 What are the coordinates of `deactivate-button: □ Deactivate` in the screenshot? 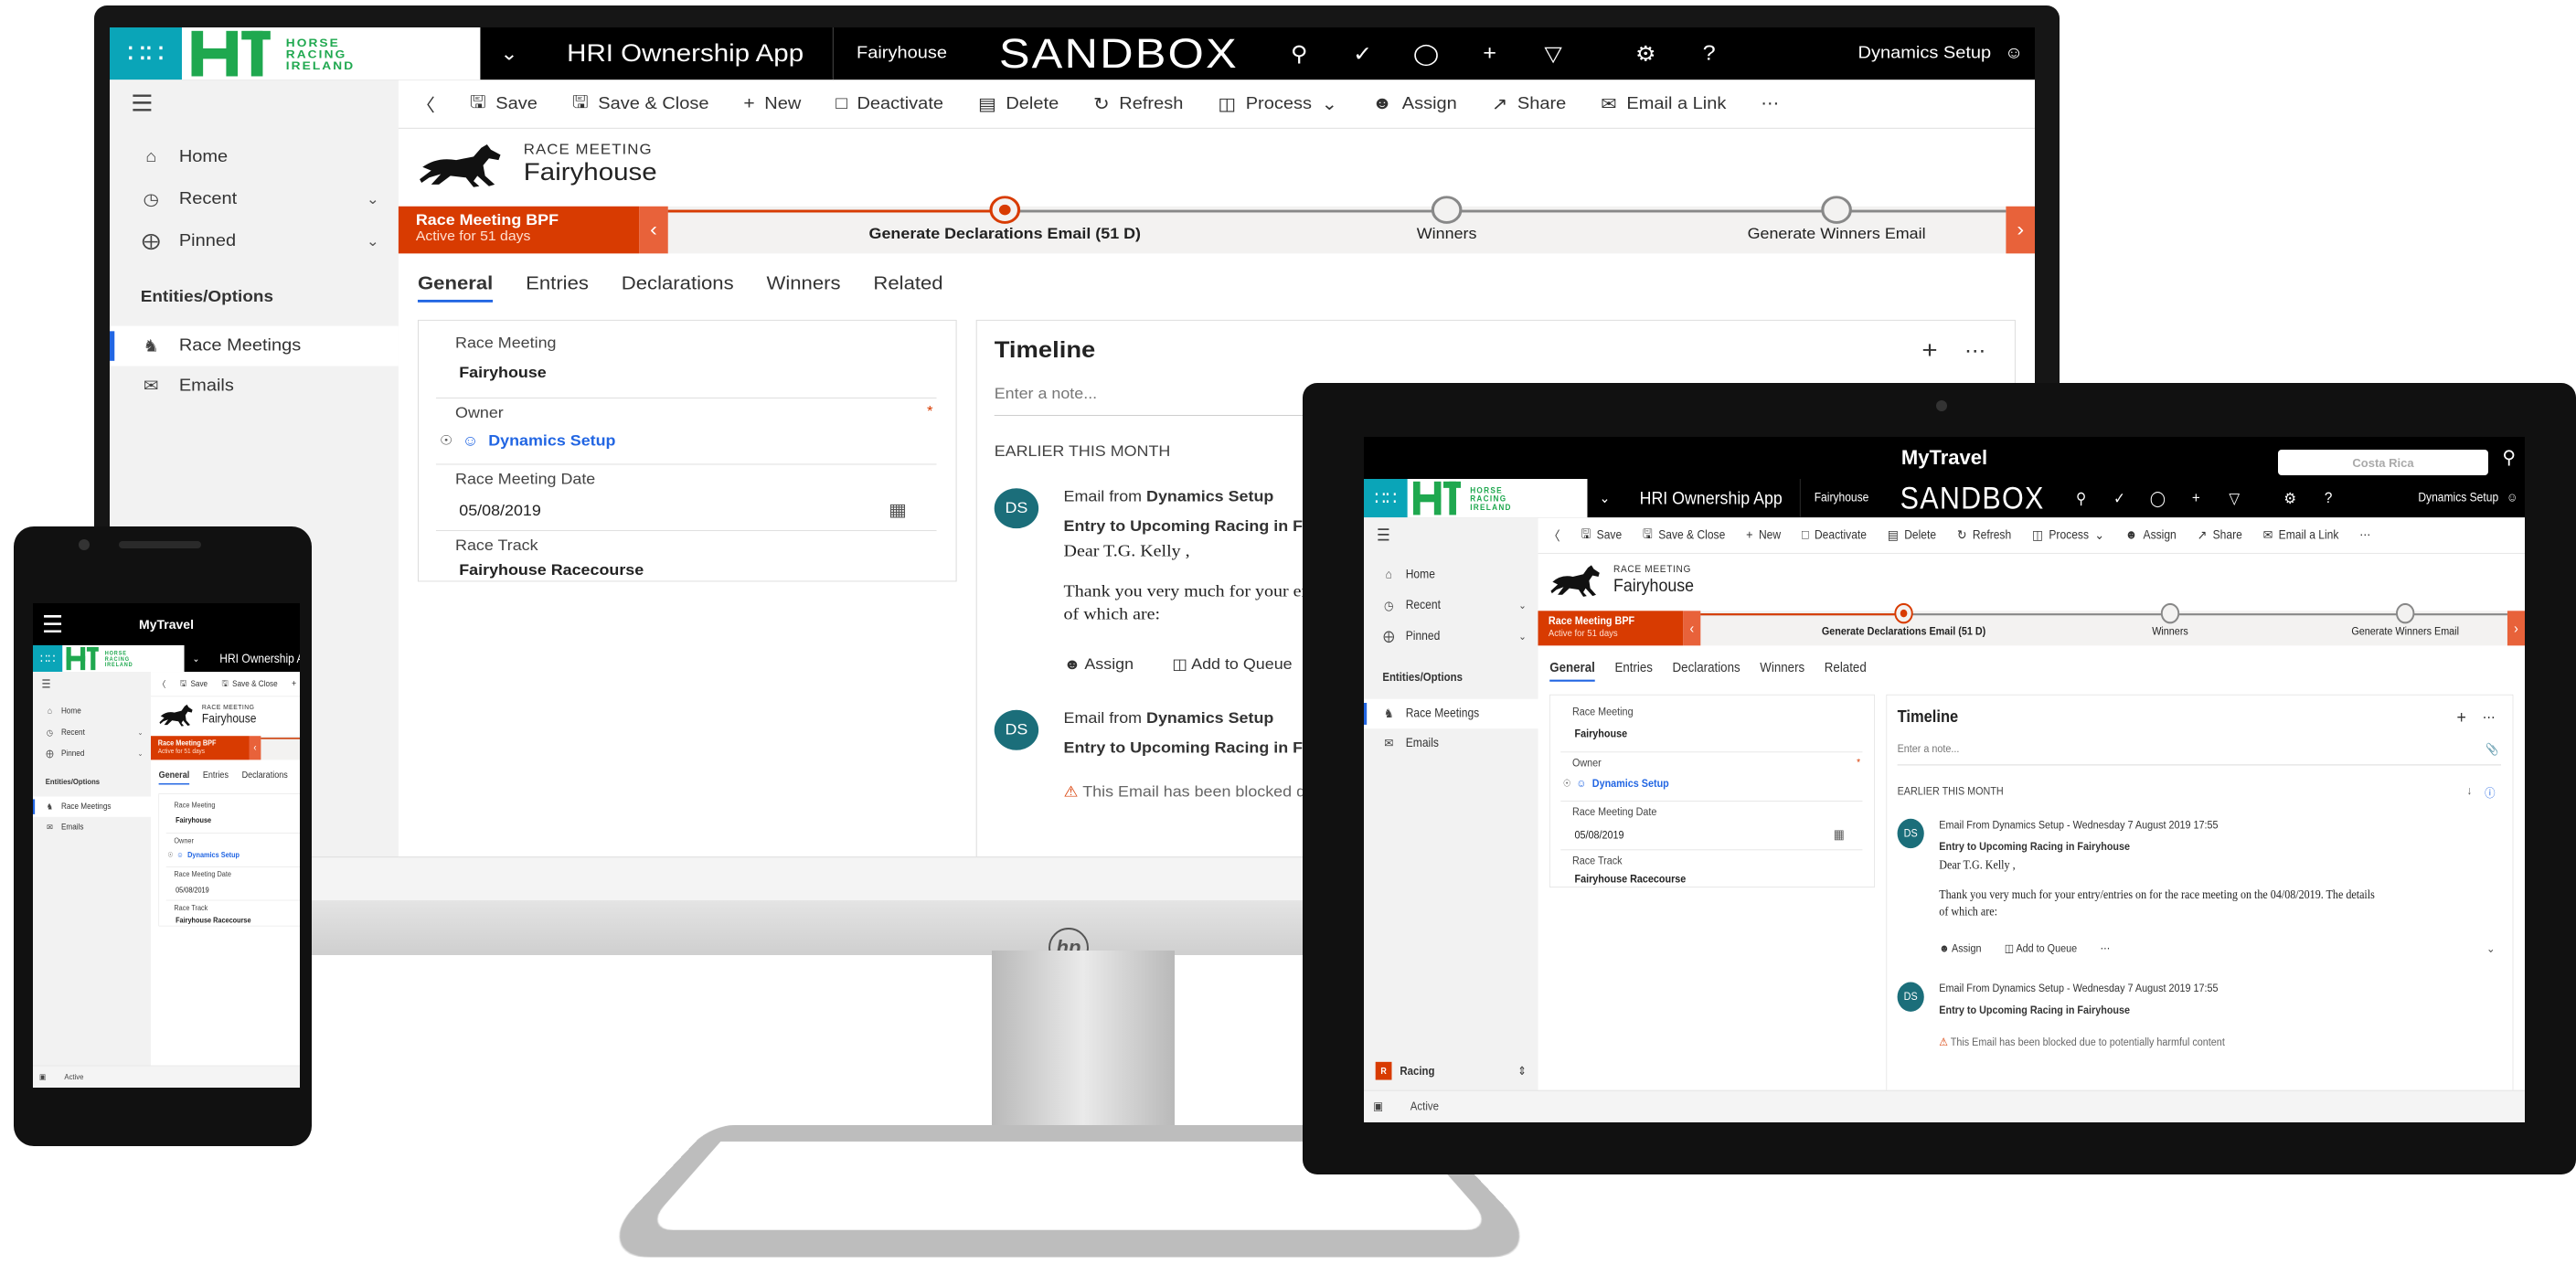 It's located at (889, 104).